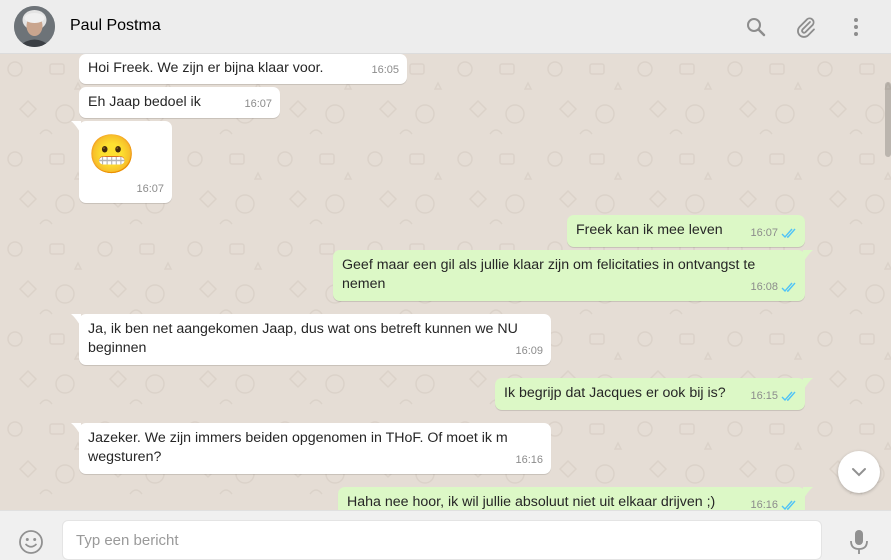  I want to click on message-bubble-incoming: Eh Jaap bedoel ik 16:07, so click(179, 102).